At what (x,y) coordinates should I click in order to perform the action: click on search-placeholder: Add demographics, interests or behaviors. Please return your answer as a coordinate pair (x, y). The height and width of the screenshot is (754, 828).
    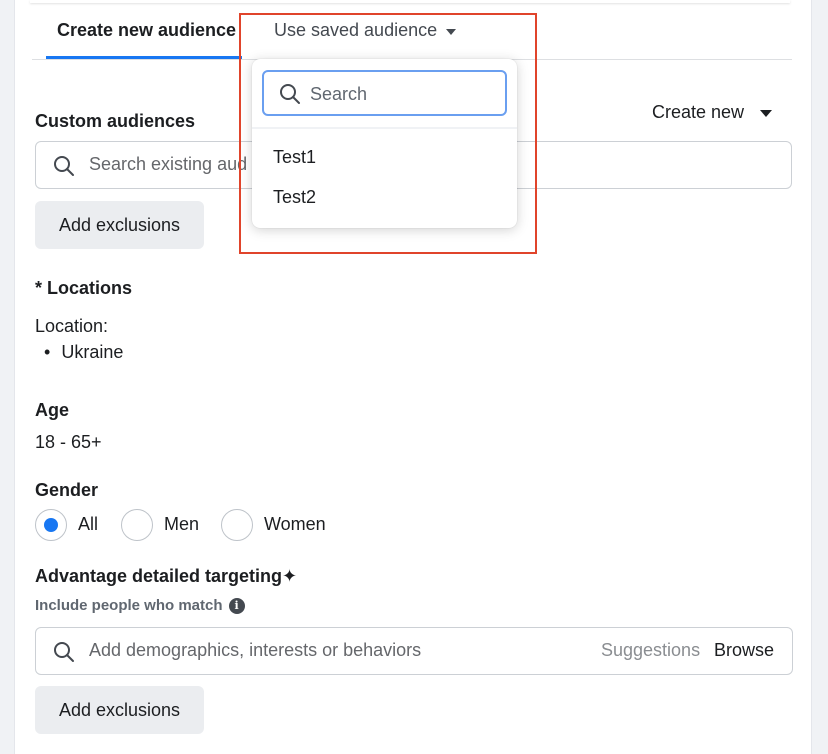
    Looking at the image, I should click on (255, 650).